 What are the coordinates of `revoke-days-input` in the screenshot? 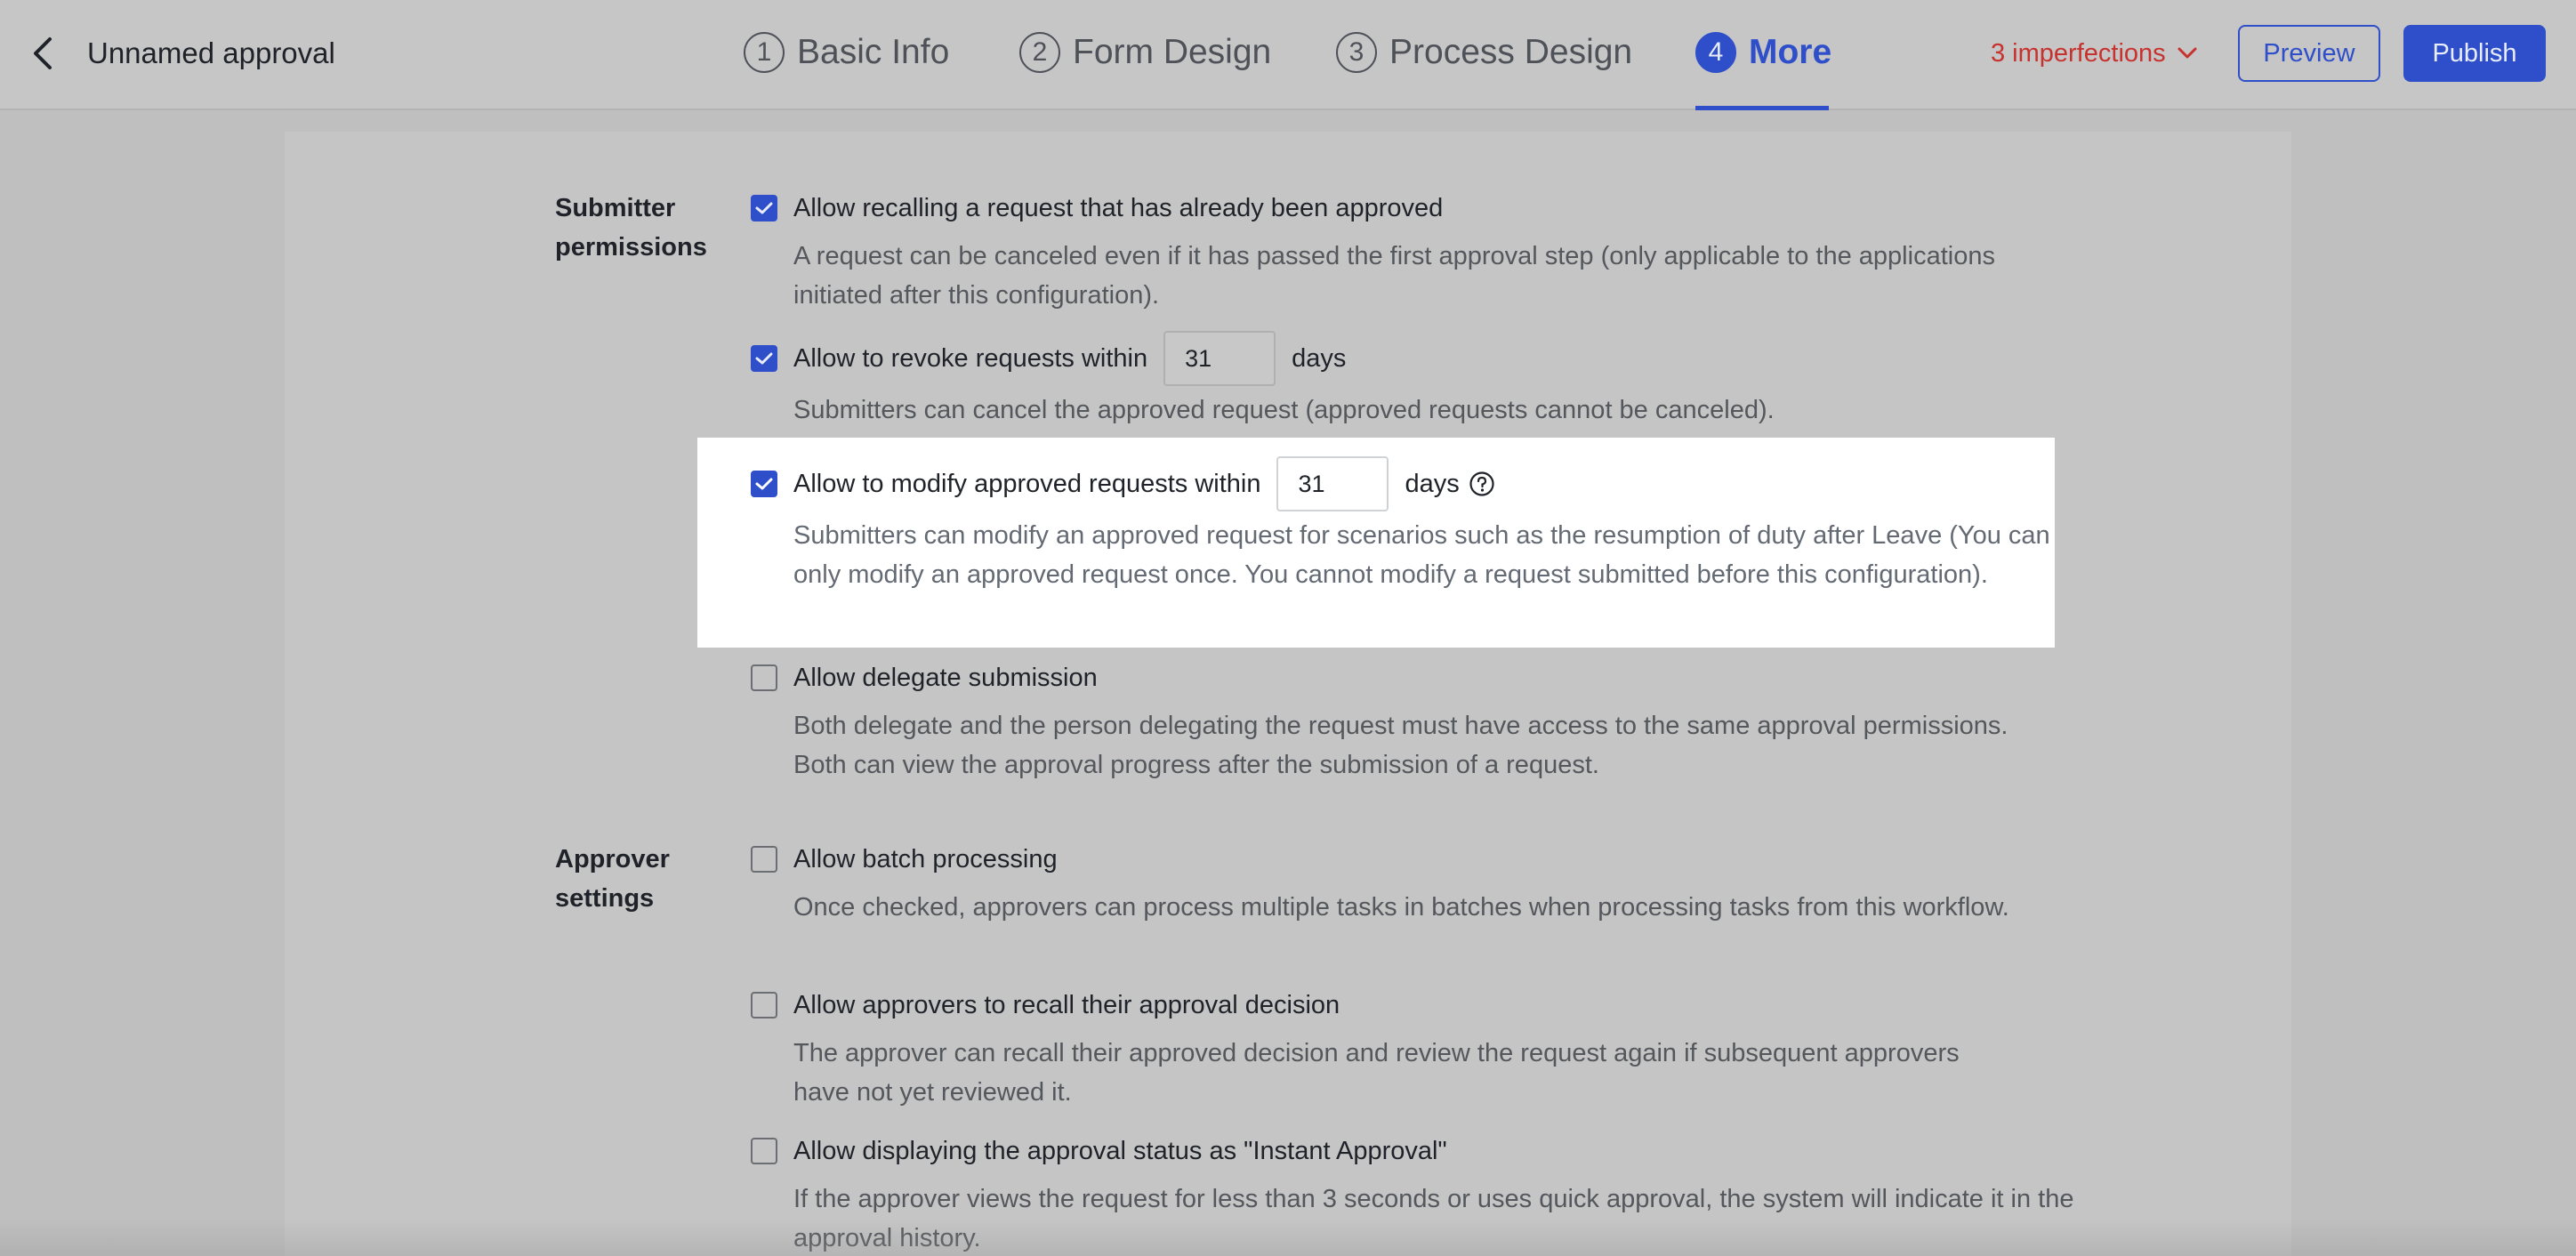 It's located at (1219, 359).